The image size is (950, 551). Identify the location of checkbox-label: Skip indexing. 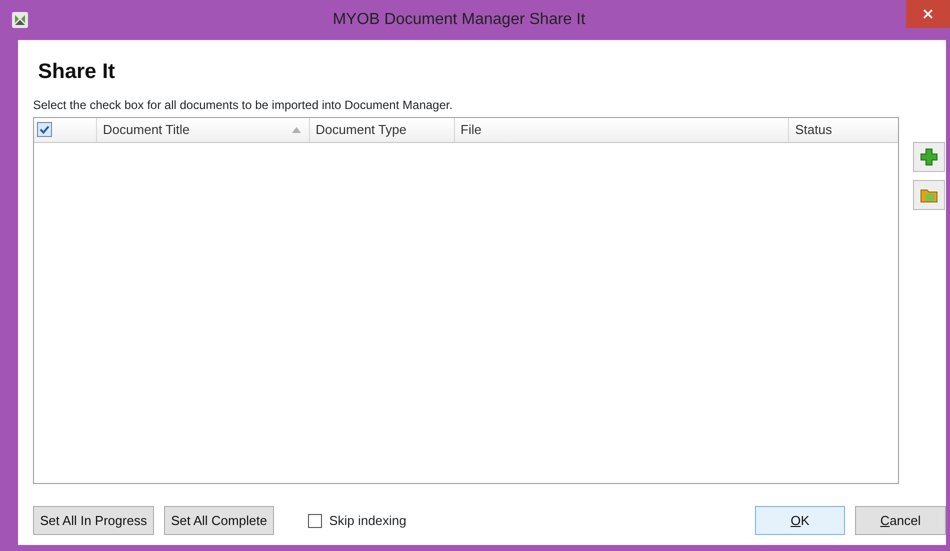
(367, 521).